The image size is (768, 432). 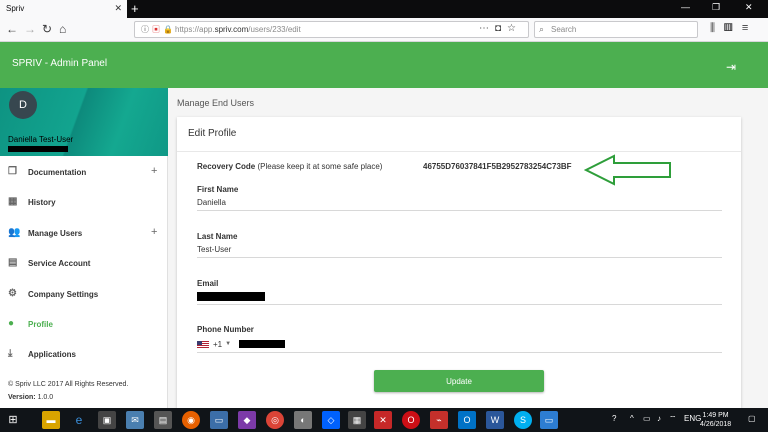 What do you see at coordinates (467, 420) in the screenshot?
I see `outlook-icon: O` at bounding box center [467, 420].